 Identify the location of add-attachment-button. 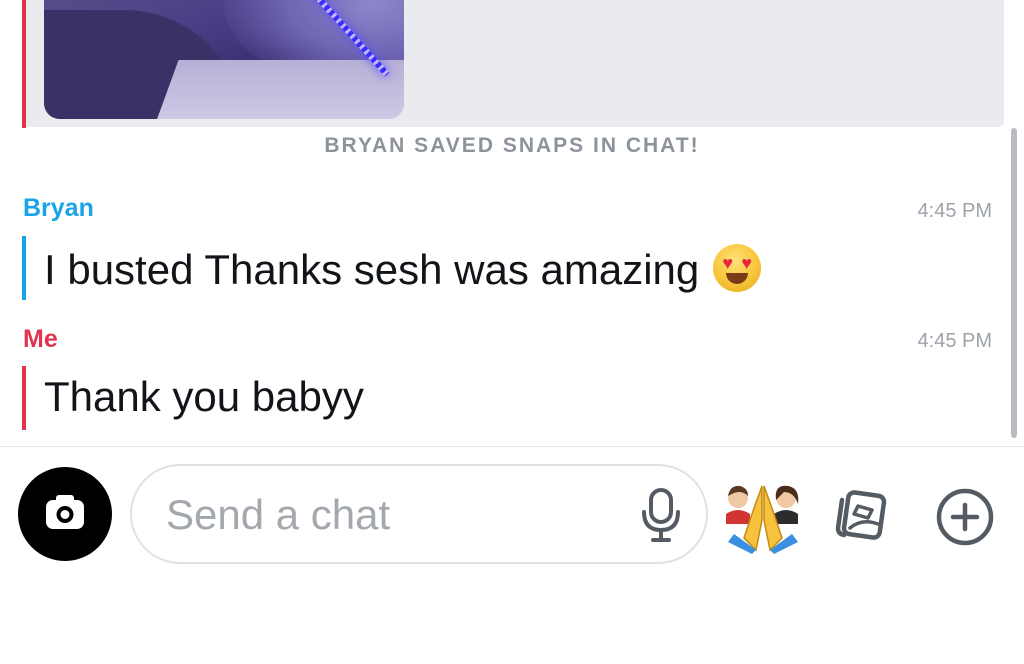
(965, 517).